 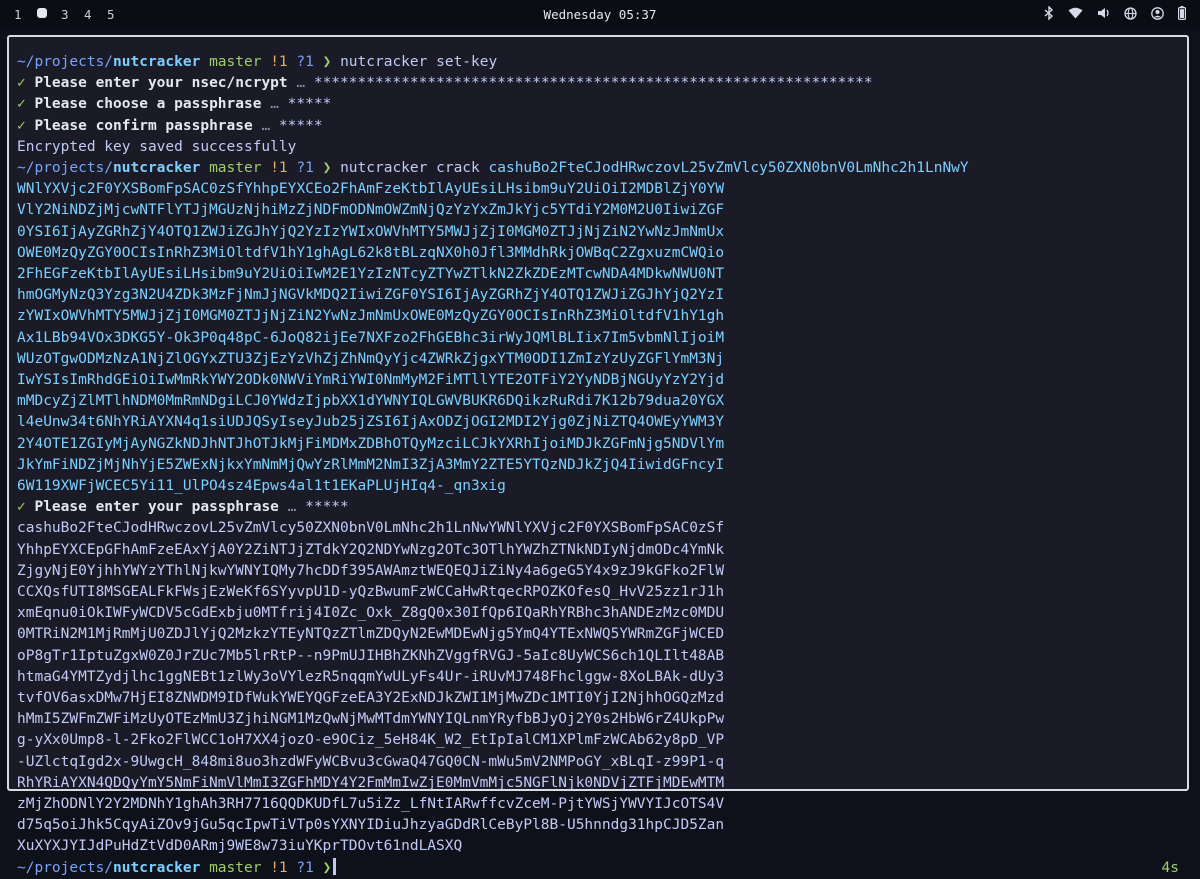 What do you see at coordinates (157, 146) in the screenshot?
I see `saved-message: Encrypted key saved successfully` at bounding box center [157, 146].